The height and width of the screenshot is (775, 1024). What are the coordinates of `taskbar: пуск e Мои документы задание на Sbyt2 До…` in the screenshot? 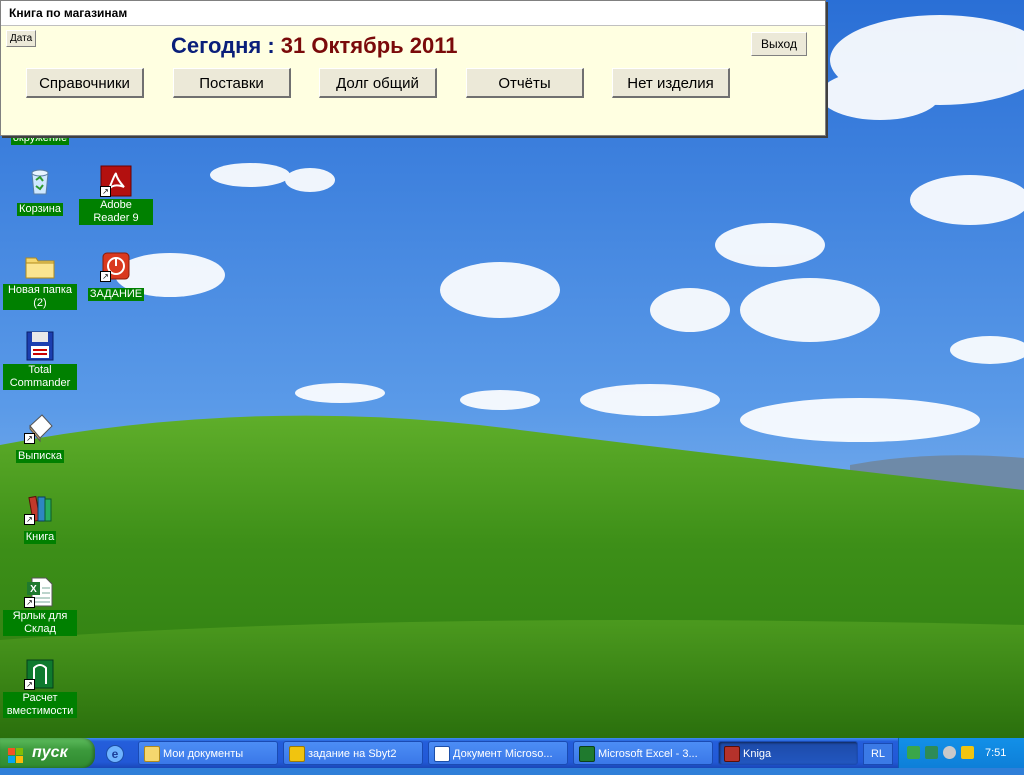 It's located at (512, 753).